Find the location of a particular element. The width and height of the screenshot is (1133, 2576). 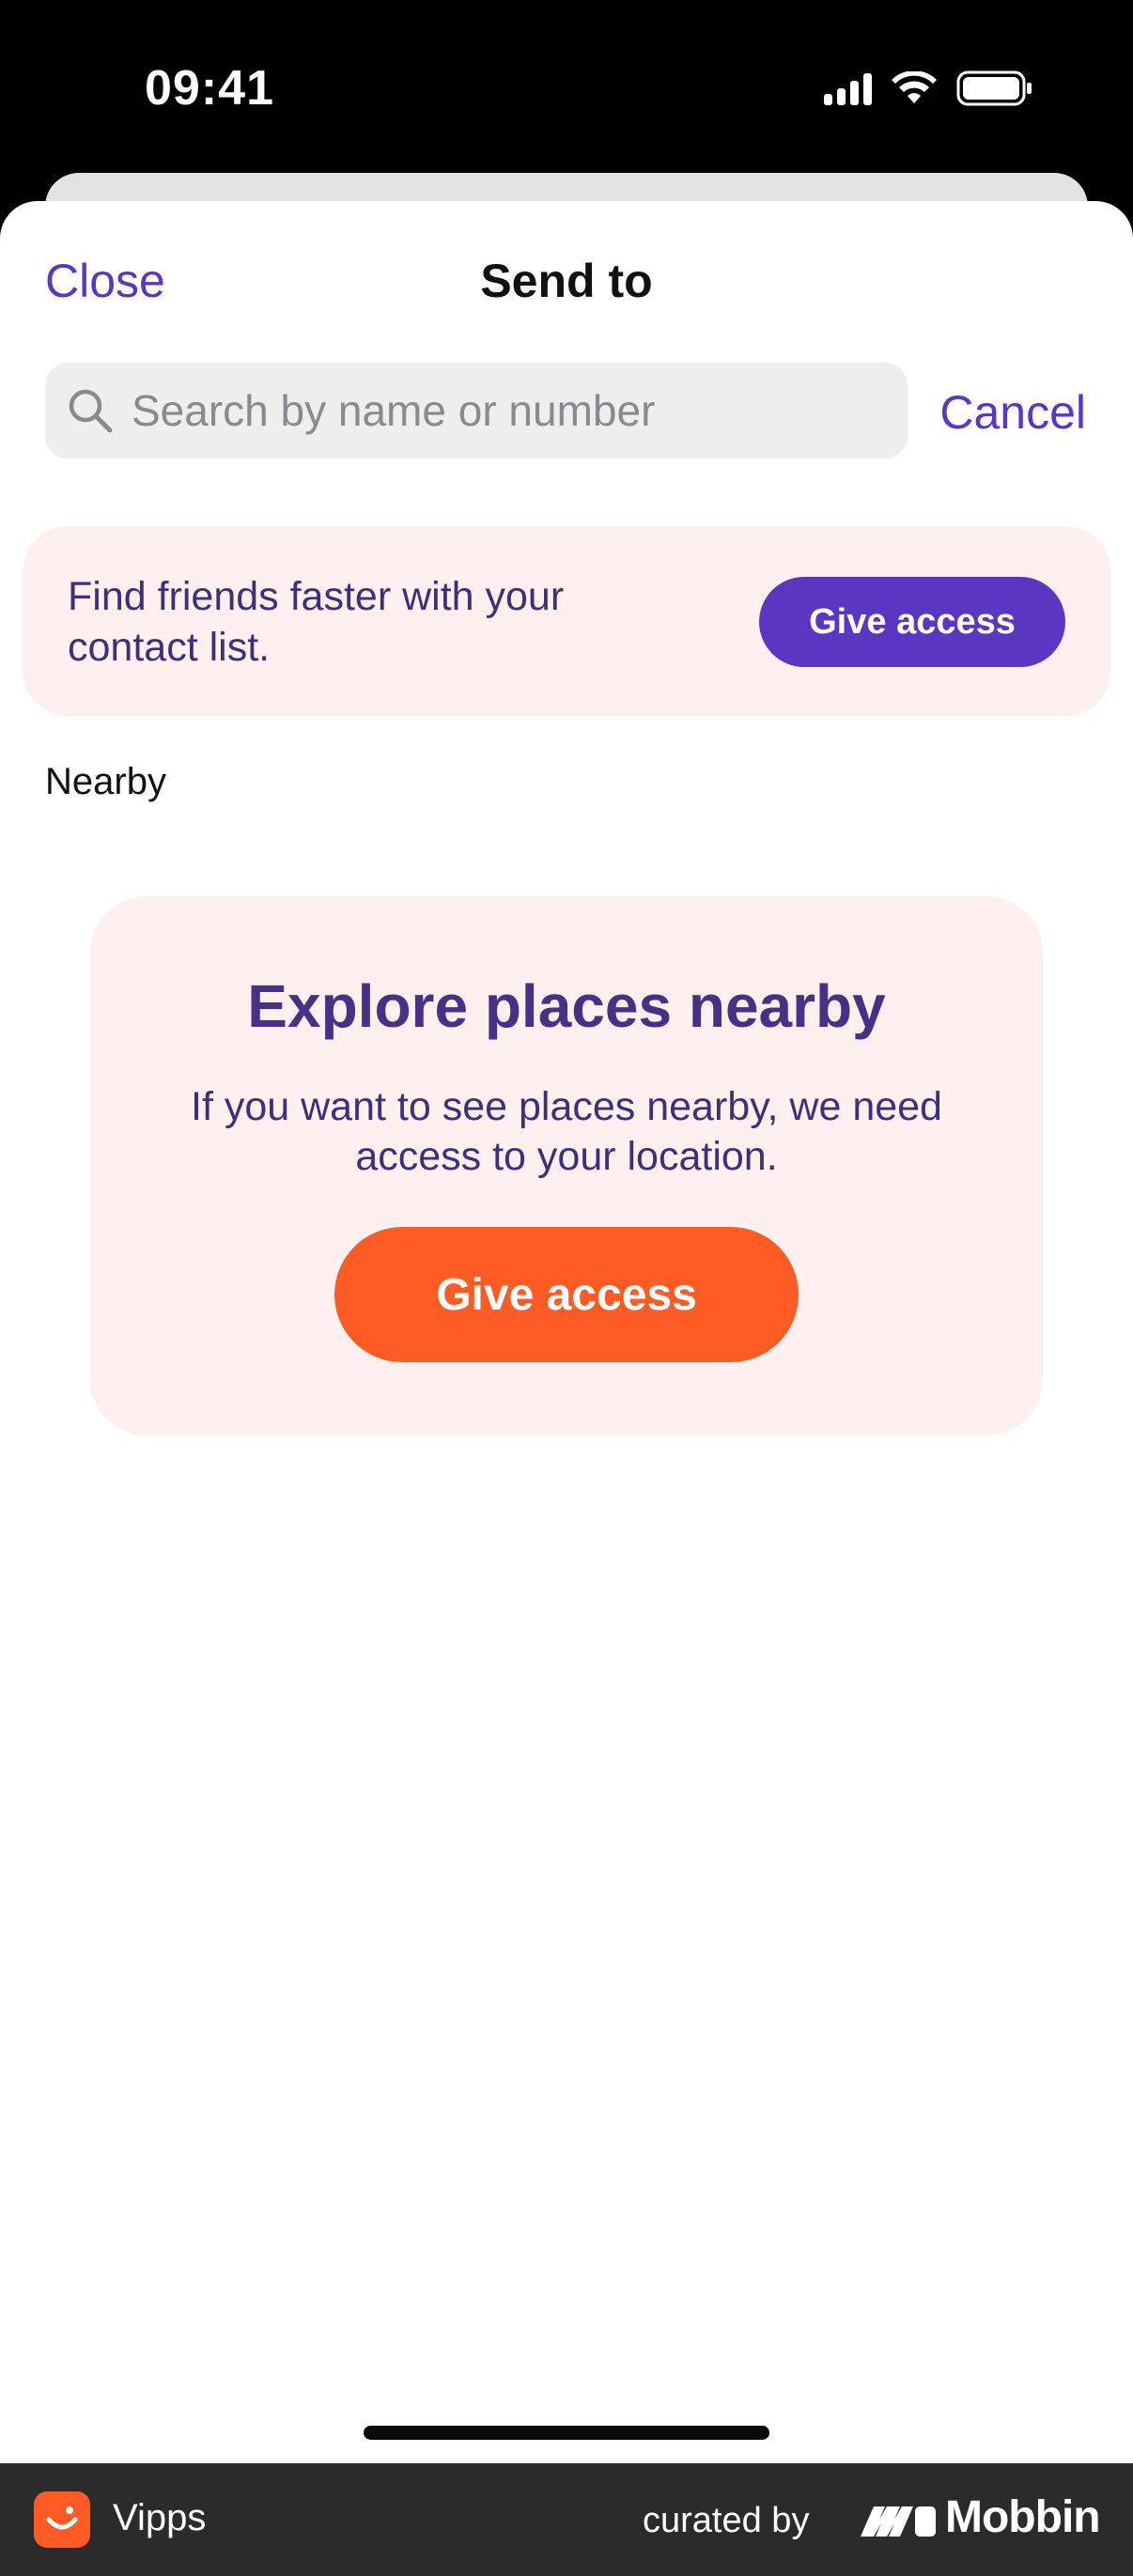

mobbin-brand-name: Mobbin is located at coordinates (1023, 2517).